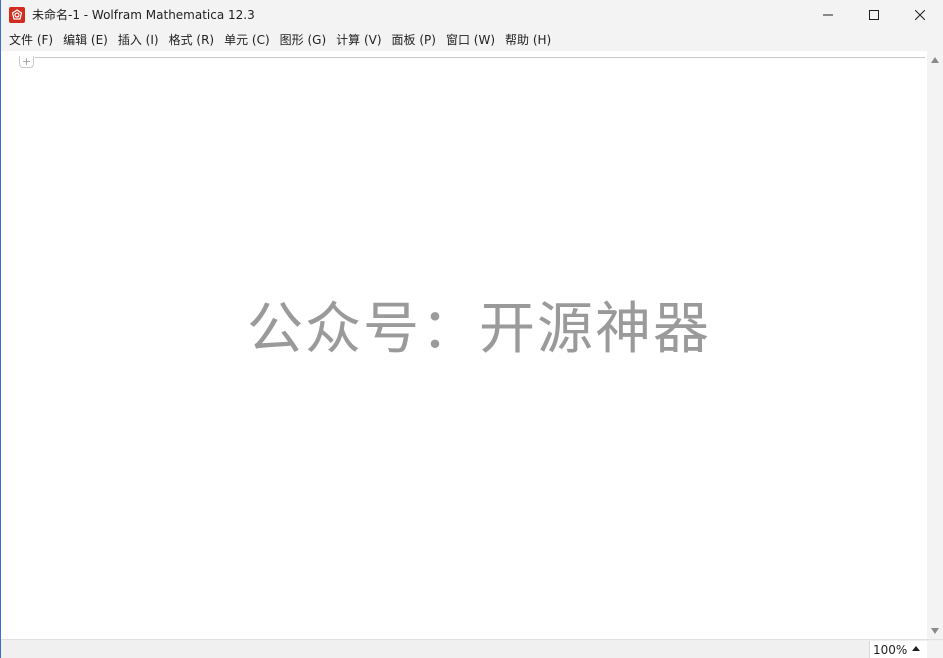 The width and height of the screenshot is (943, 658). I want to click on close-icon, so click(920, 15).